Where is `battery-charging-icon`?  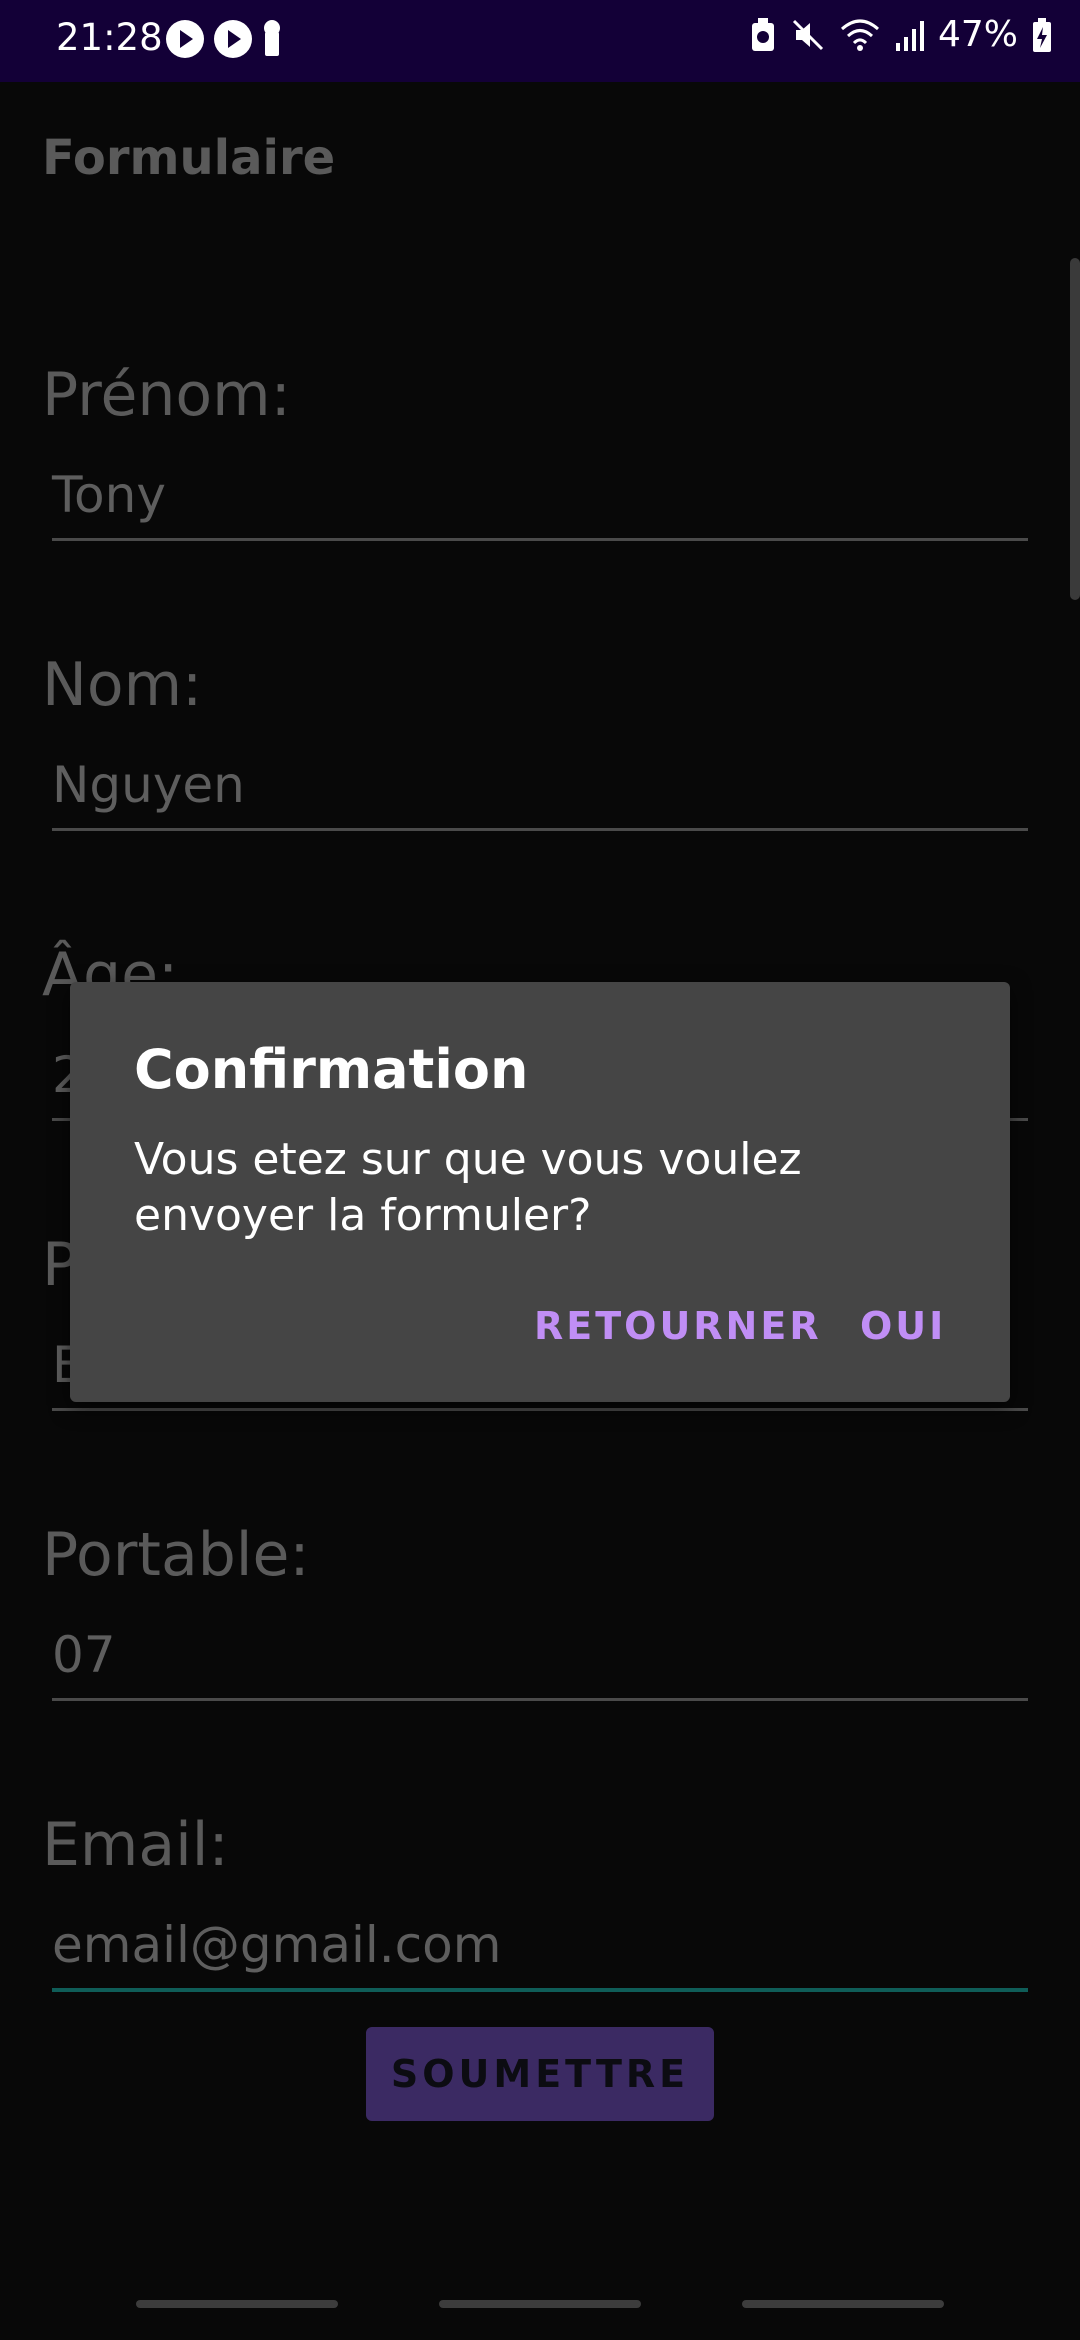 battery-charging-icon is located at coordinates (1042, 34).